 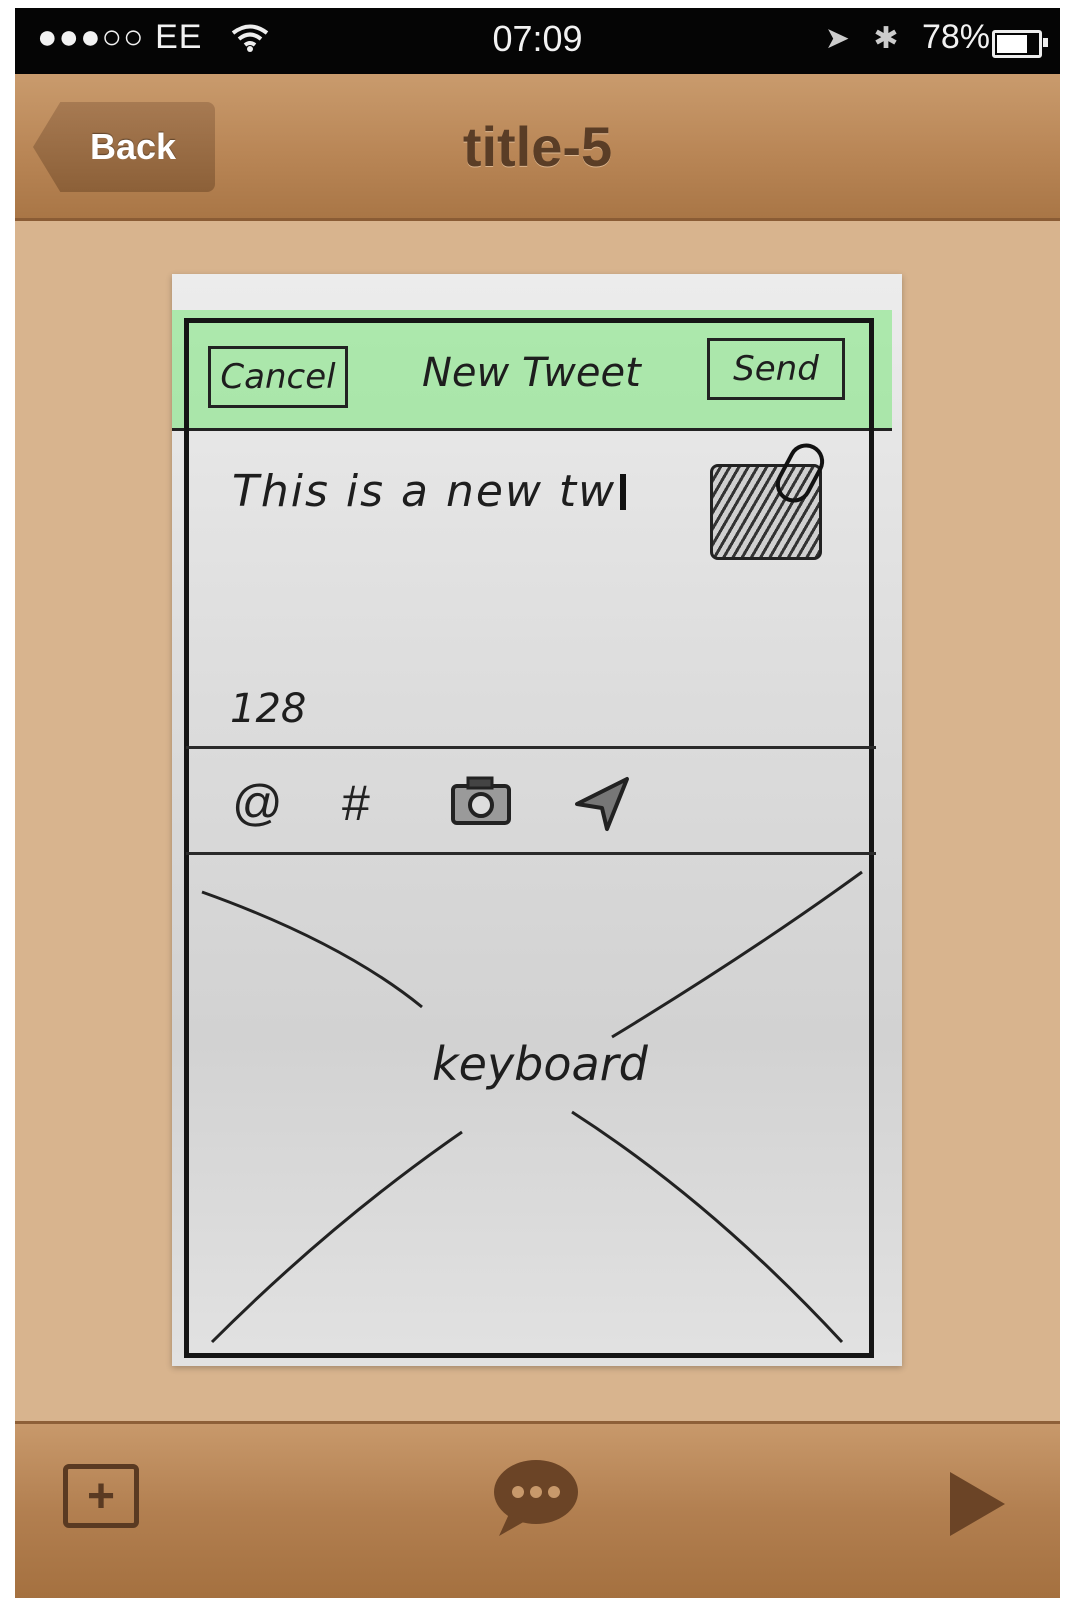 What do you see at coordinates (907, 37) in the screenshot?
I see `status-right: ➤ ✱ 78%` at bounding box center [907, 37].